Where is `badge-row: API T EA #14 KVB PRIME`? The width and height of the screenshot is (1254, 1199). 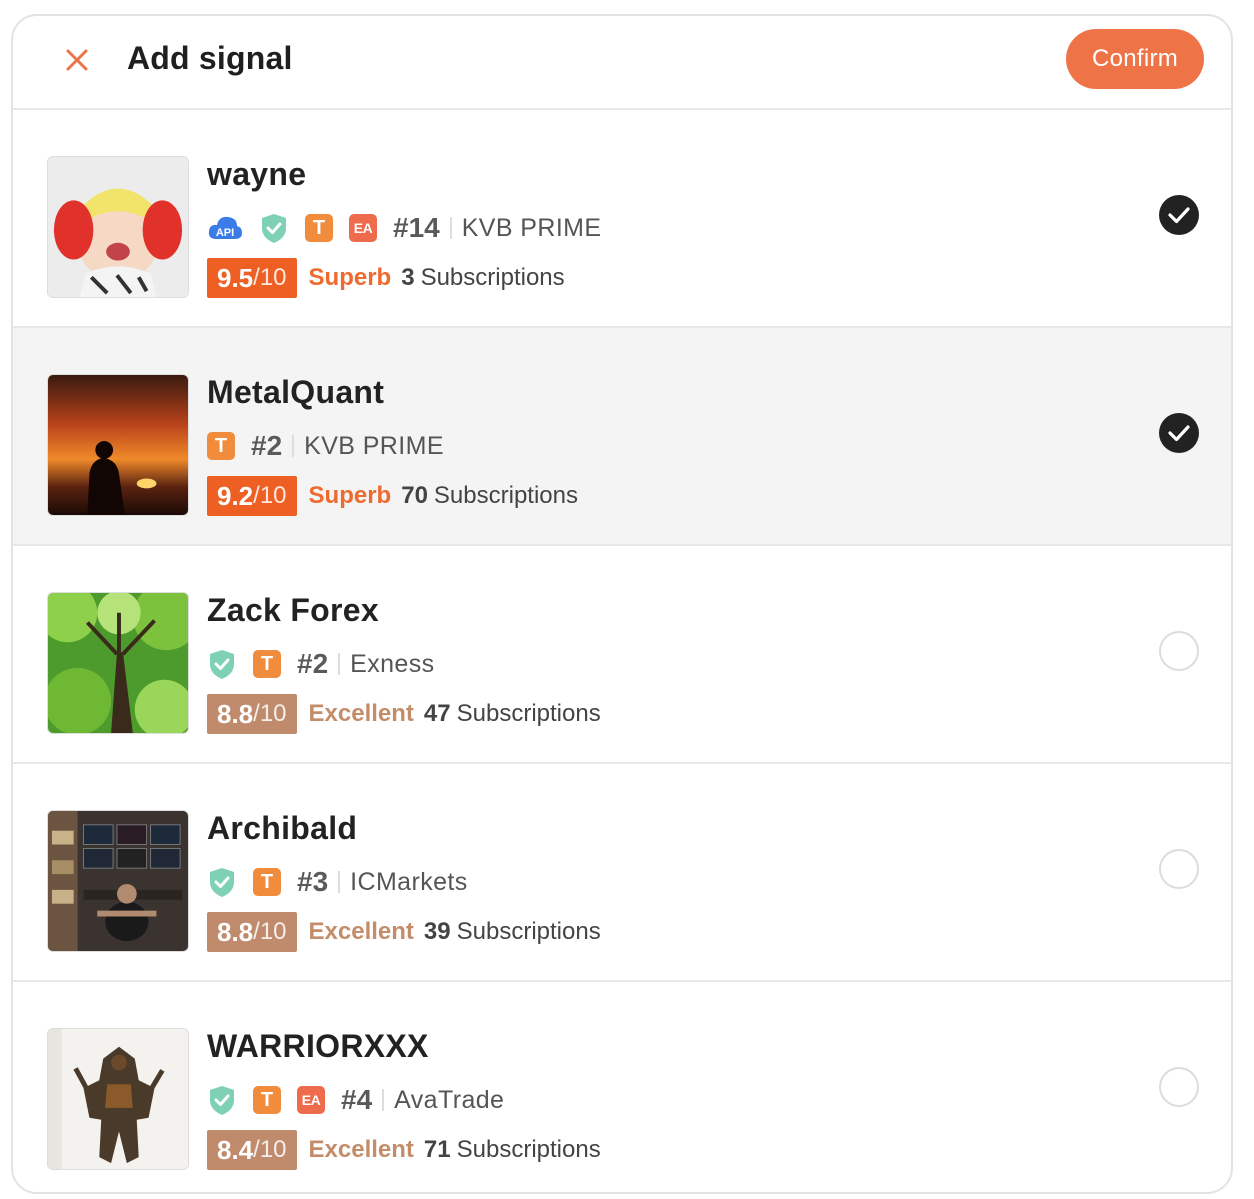
badge-row: API T EA #14 KVB PRIME is located at coordinates (404, 228).